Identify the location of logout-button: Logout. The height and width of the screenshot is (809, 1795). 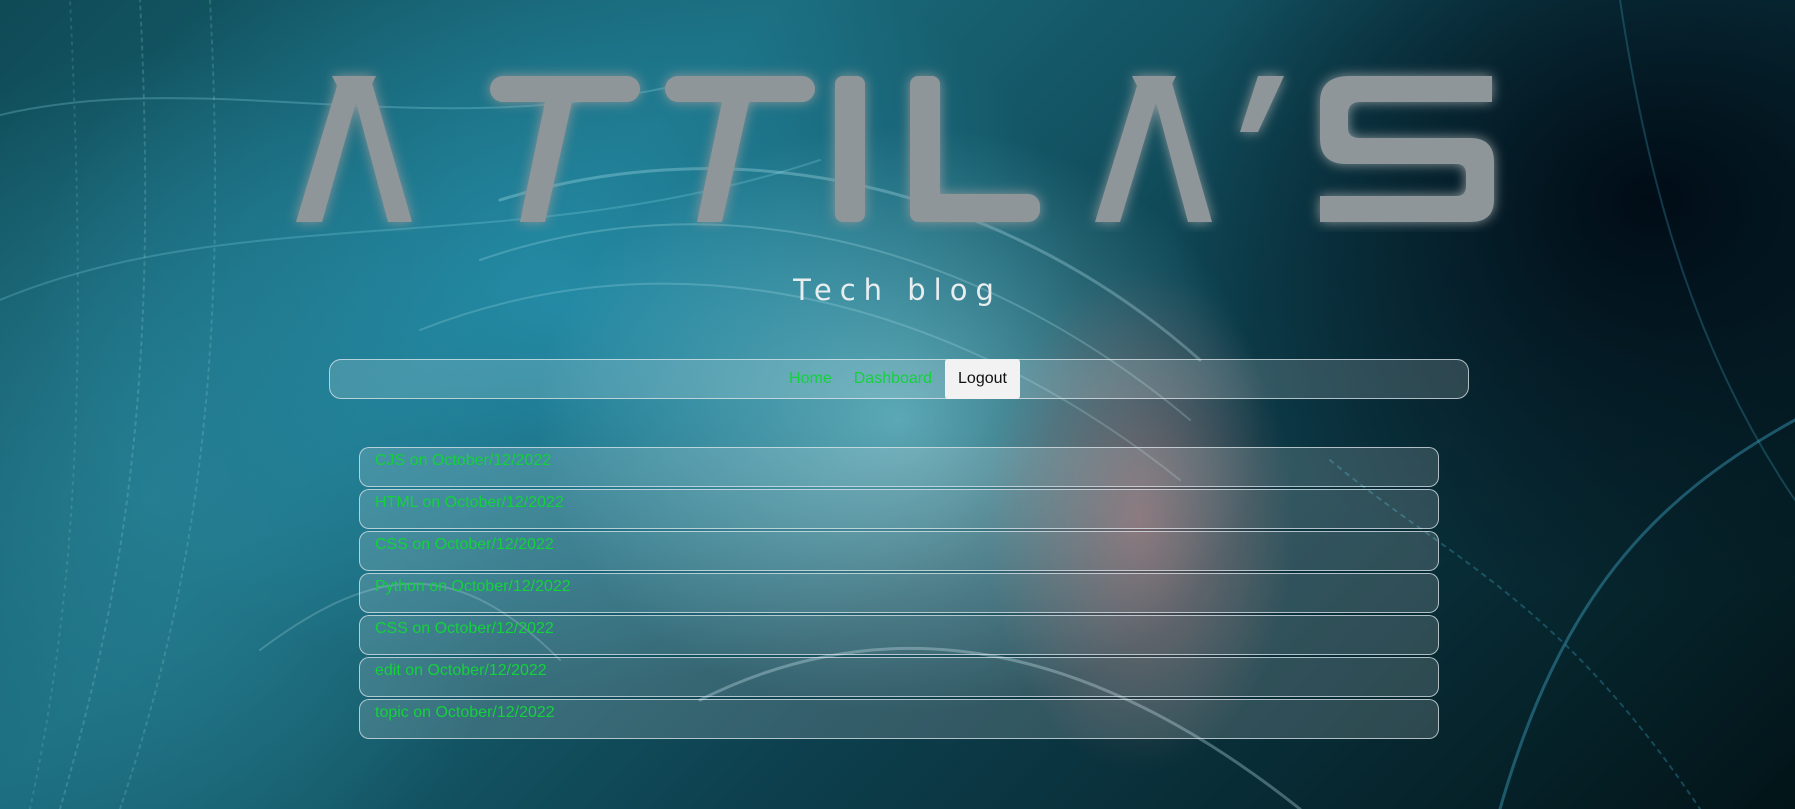
(982, 379).